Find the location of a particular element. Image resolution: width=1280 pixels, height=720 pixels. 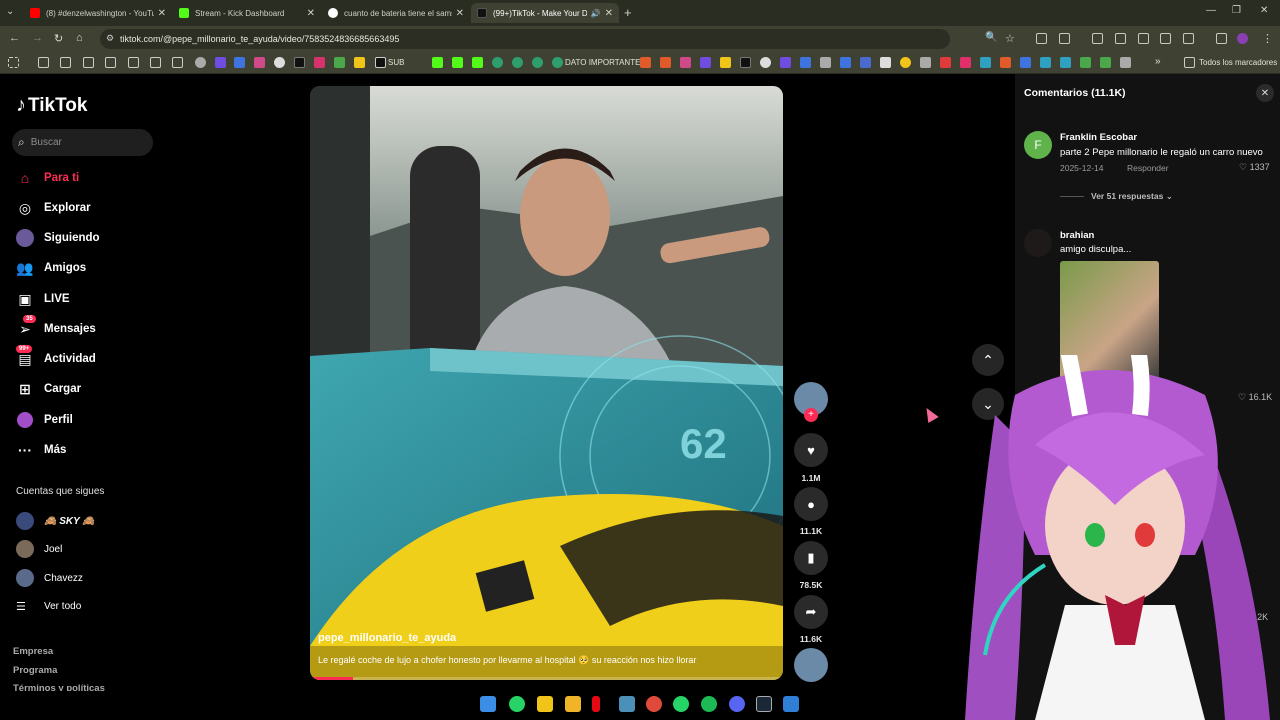

sub-bookmark-icon is located at coordinates (380, 62).